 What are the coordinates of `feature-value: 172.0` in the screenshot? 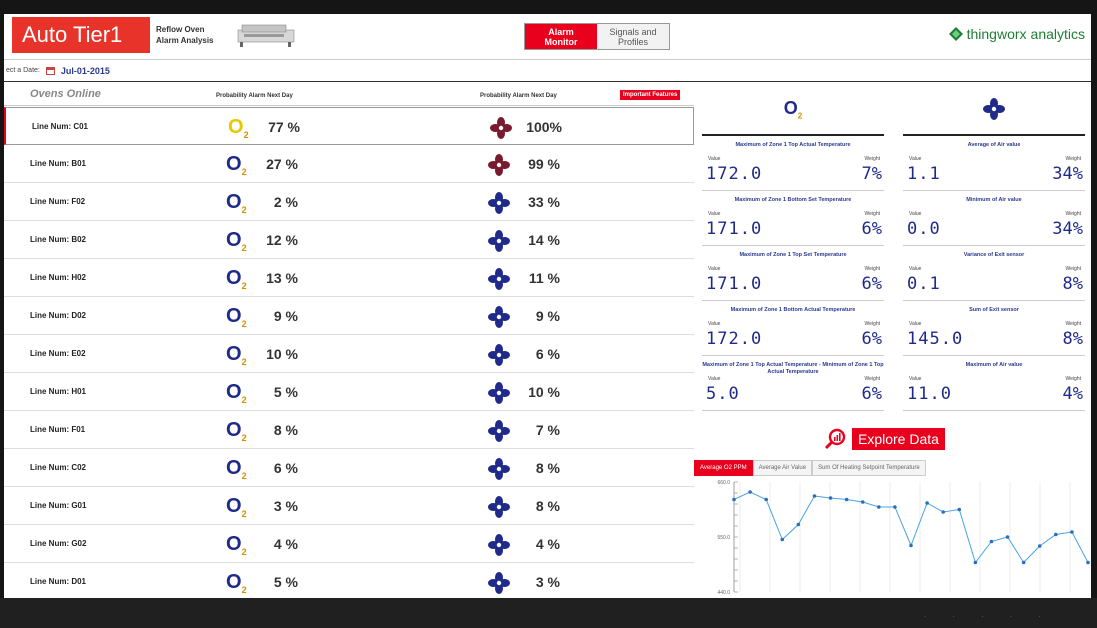 It's located at (734, 339).